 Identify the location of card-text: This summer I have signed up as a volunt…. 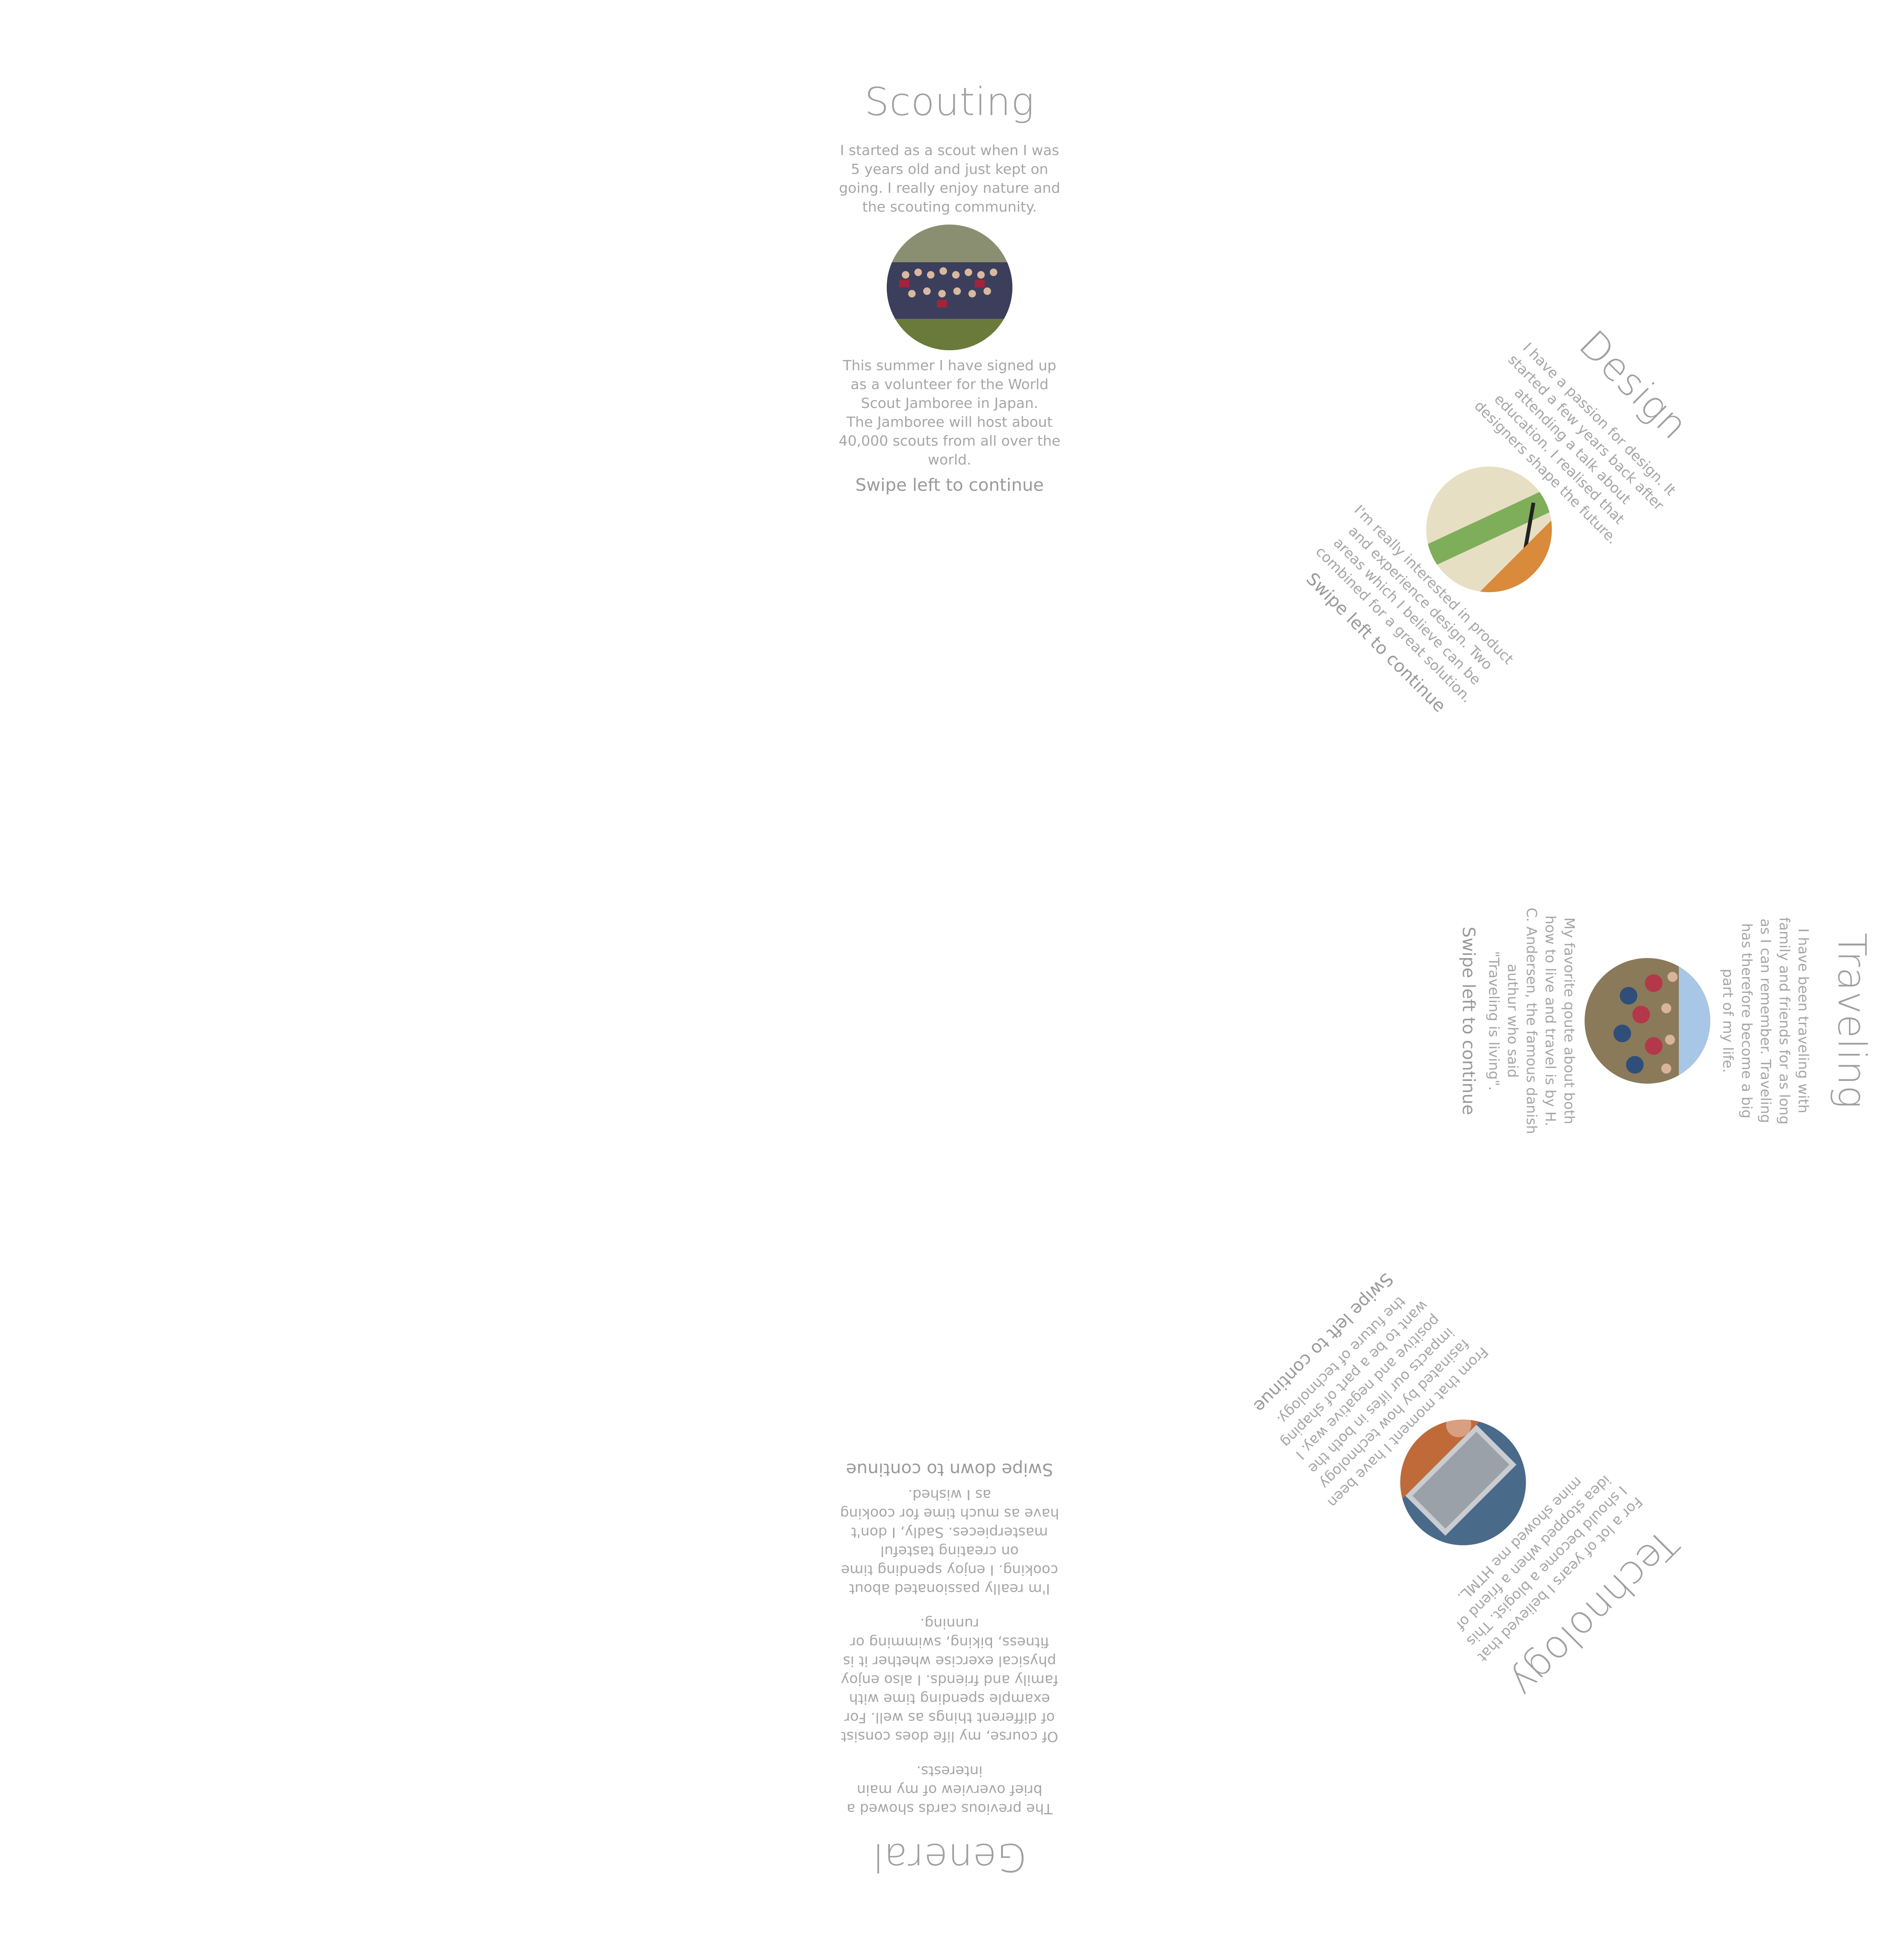
(949, 384).